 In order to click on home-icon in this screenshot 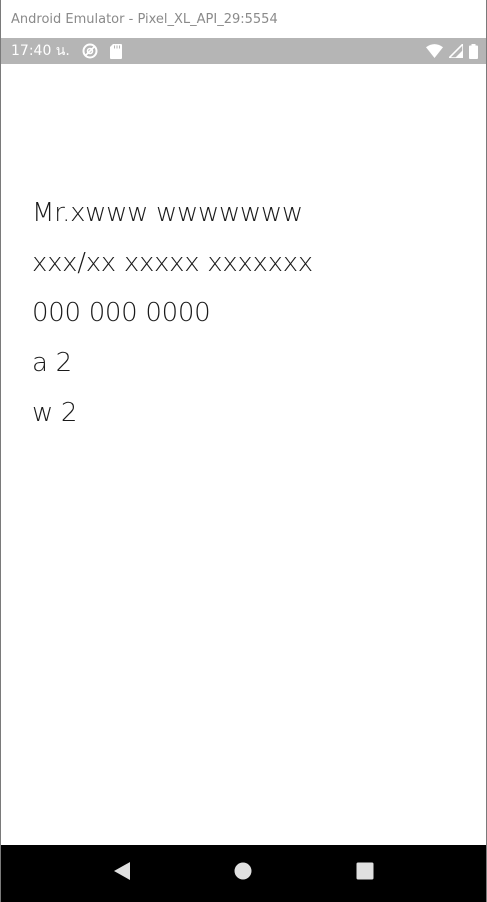, I will do `click(243, 873)`.